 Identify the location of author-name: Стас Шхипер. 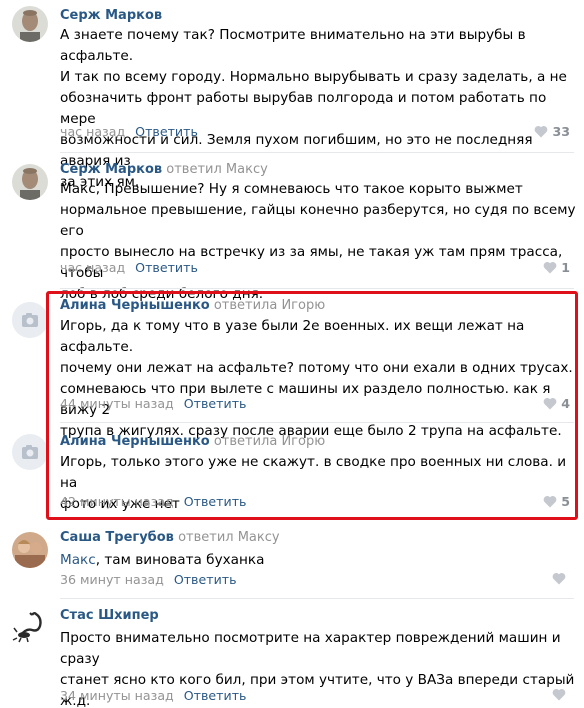
(109, 615).